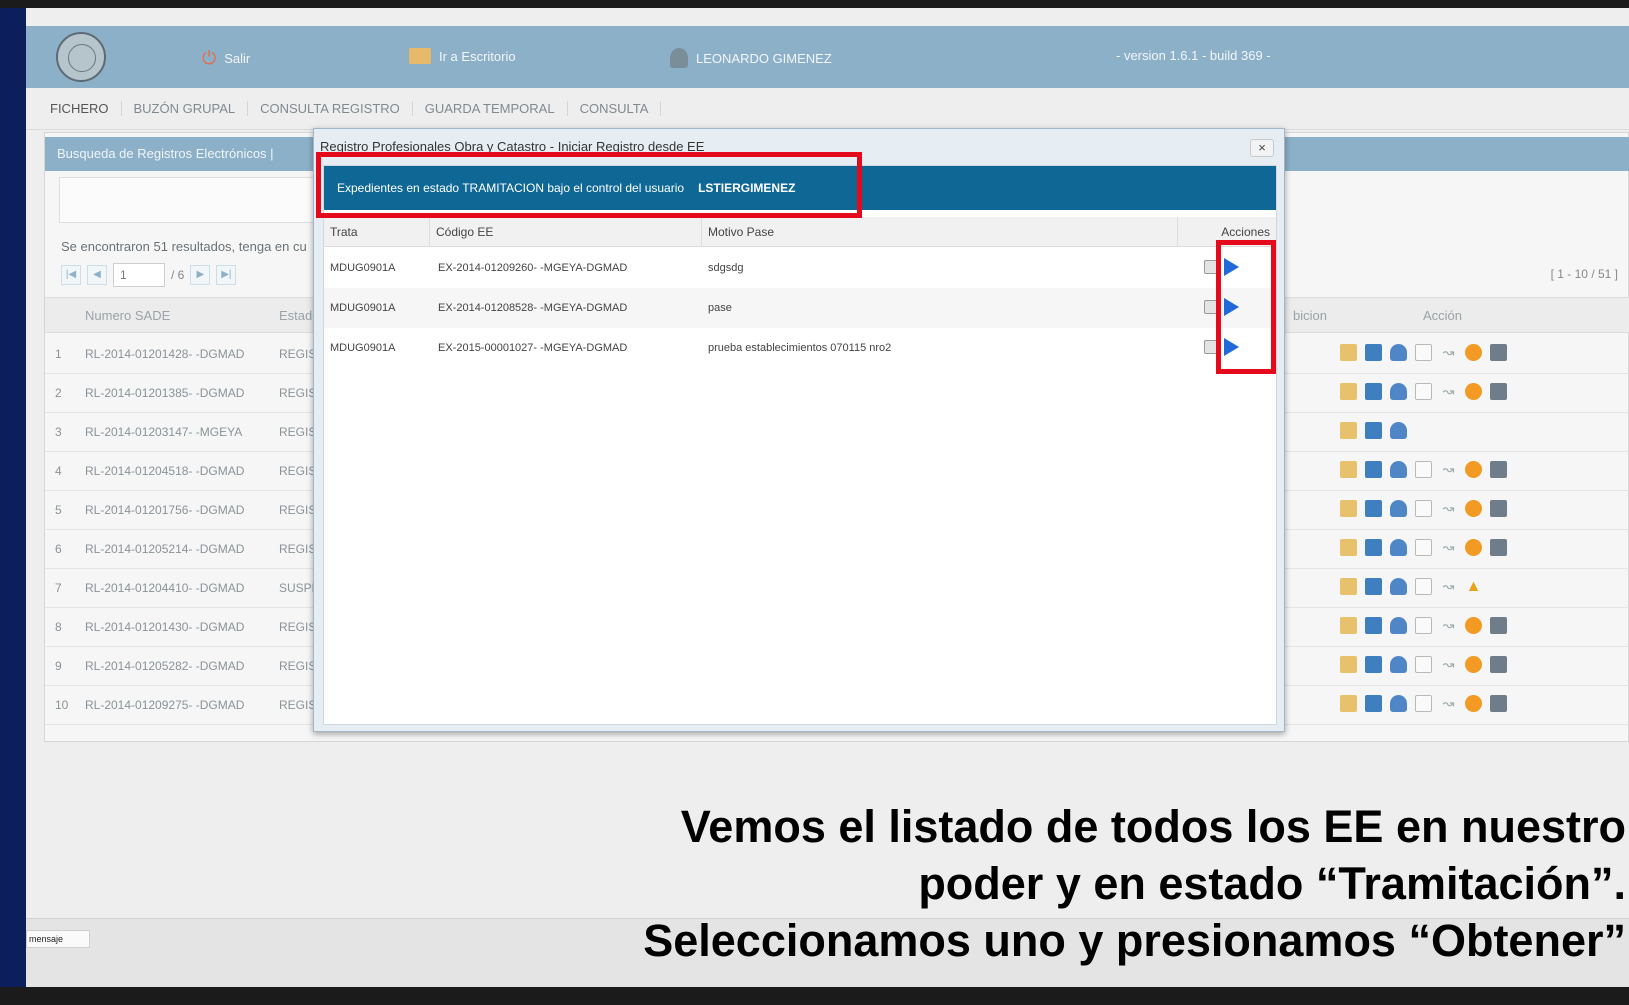  Describe the element at coordinates (71, 275) in the screenshot. I see `first-page-button: |◀` at that location.